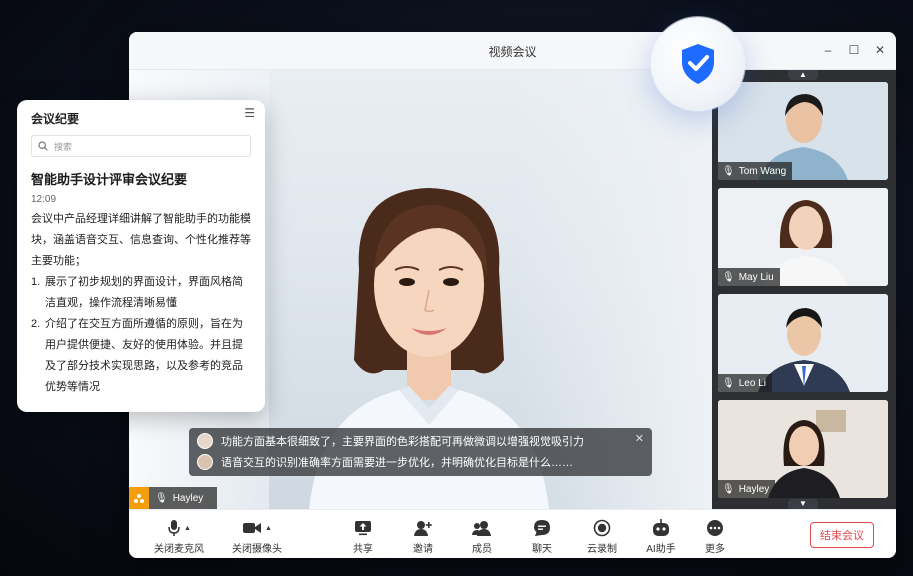  I want to click on notes-title: 智能助手设计评审会议纪要, so click(109, 179).